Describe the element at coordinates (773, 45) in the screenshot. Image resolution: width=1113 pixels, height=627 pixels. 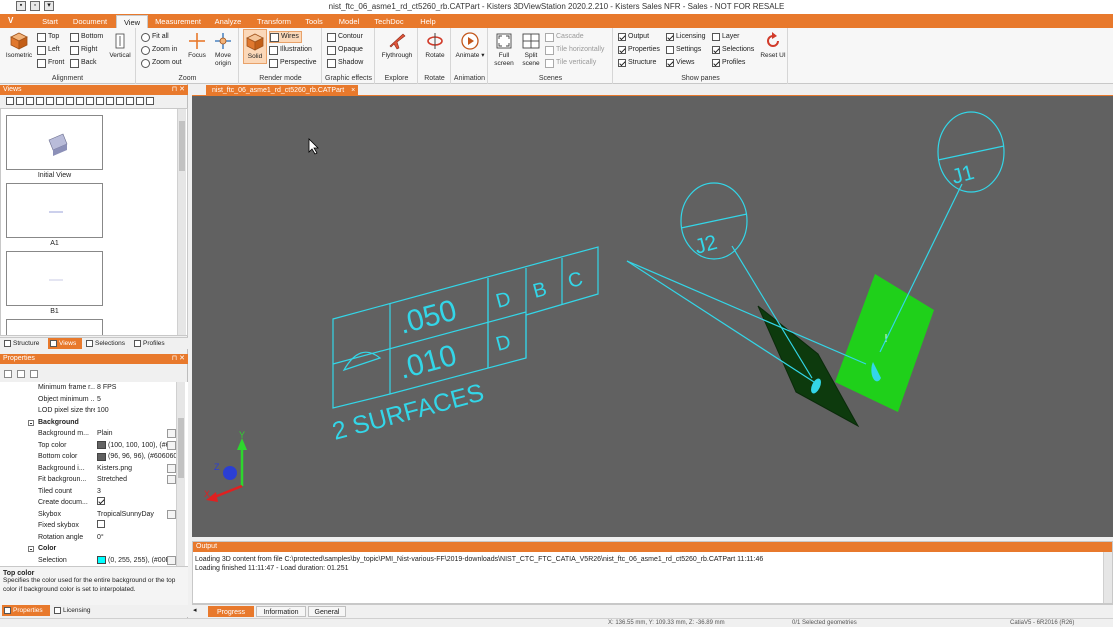
I see `reset-ui-button: Reset UI` at that location.